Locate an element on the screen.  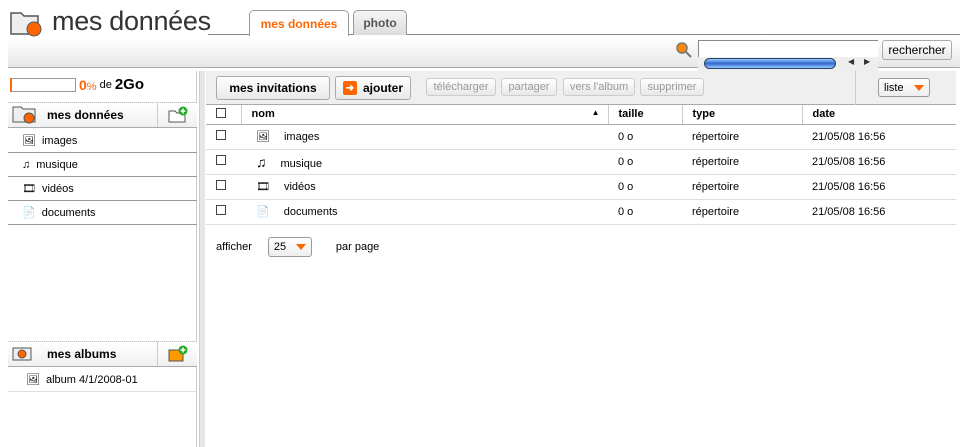
col-date: date is located at coordinates (879, 115).